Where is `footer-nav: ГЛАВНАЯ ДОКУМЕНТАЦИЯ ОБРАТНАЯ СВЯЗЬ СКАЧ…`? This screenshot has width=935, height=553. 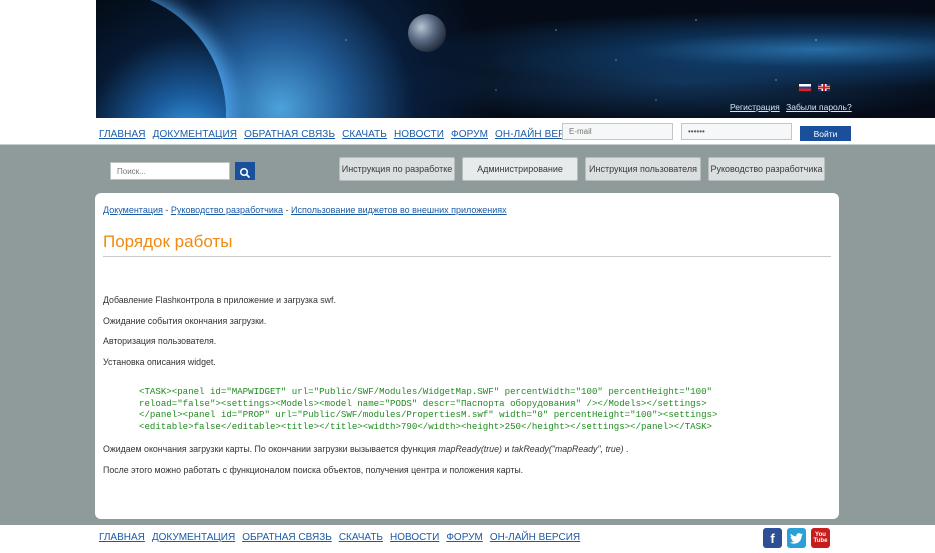
footer-nav: ГЛАВНАЯ ДОКУМЕНТАЦИЯ ОБРАТНАЯ СВЯЗЬ СКАЧ… is located at coordinates (339, 537).